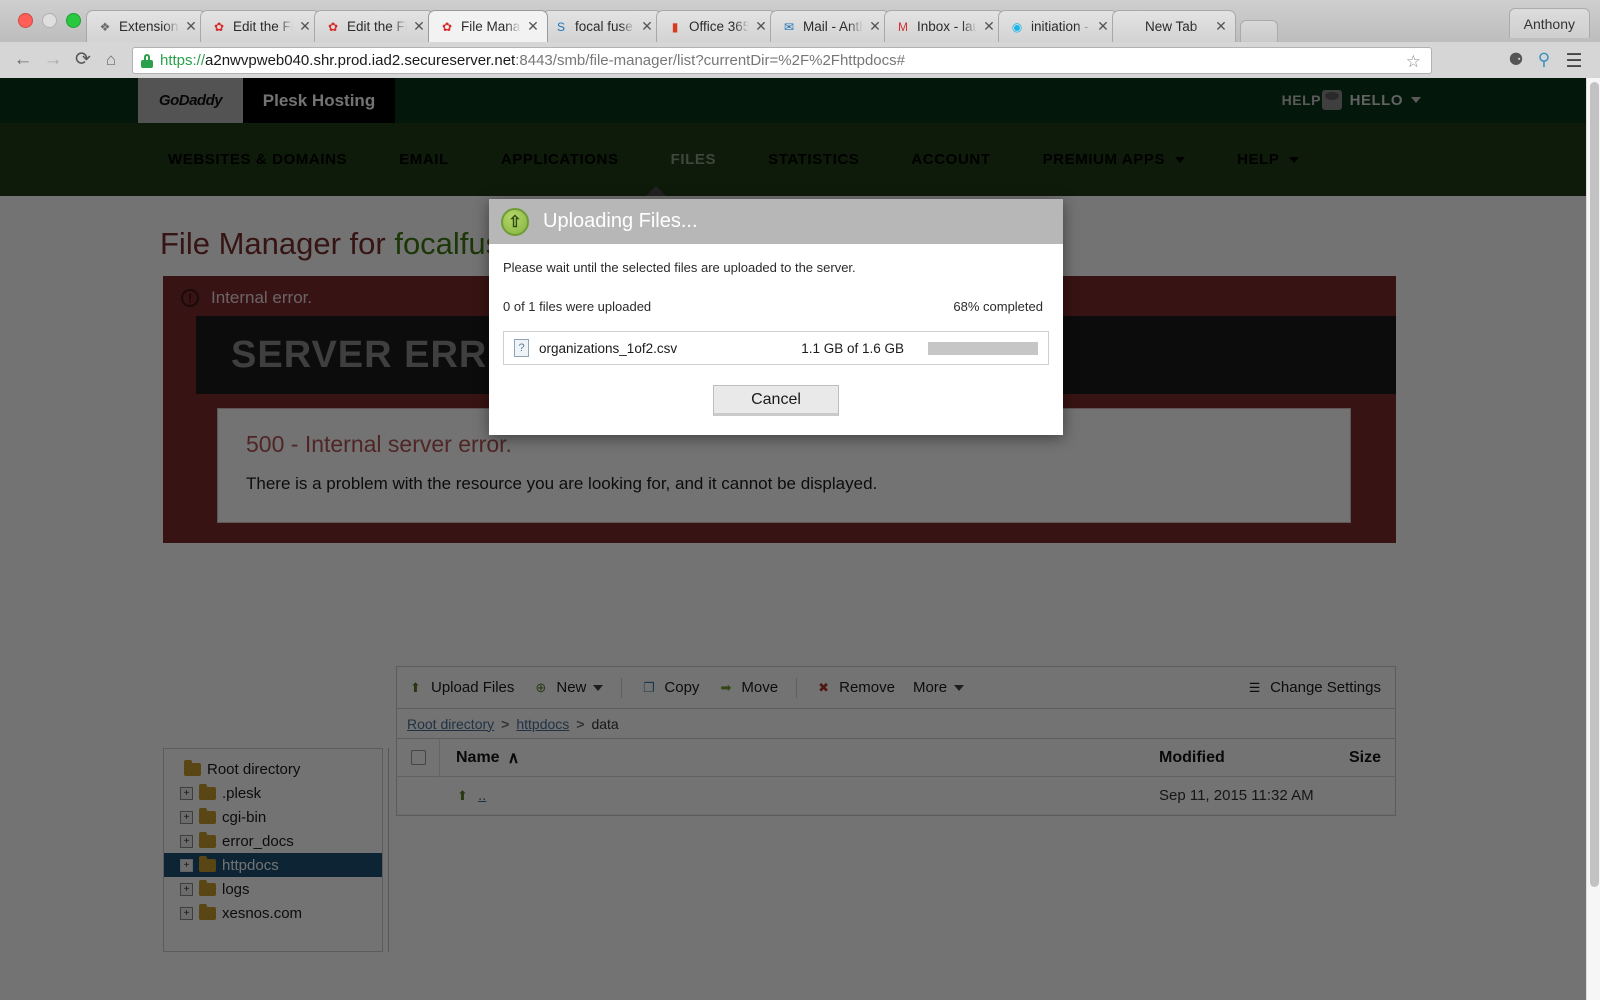 This screenshot has width=1600, height=1000. Describe the element at coordinates (789, 26) in the screenshot. I see `mail-icon: ✉` at that location.